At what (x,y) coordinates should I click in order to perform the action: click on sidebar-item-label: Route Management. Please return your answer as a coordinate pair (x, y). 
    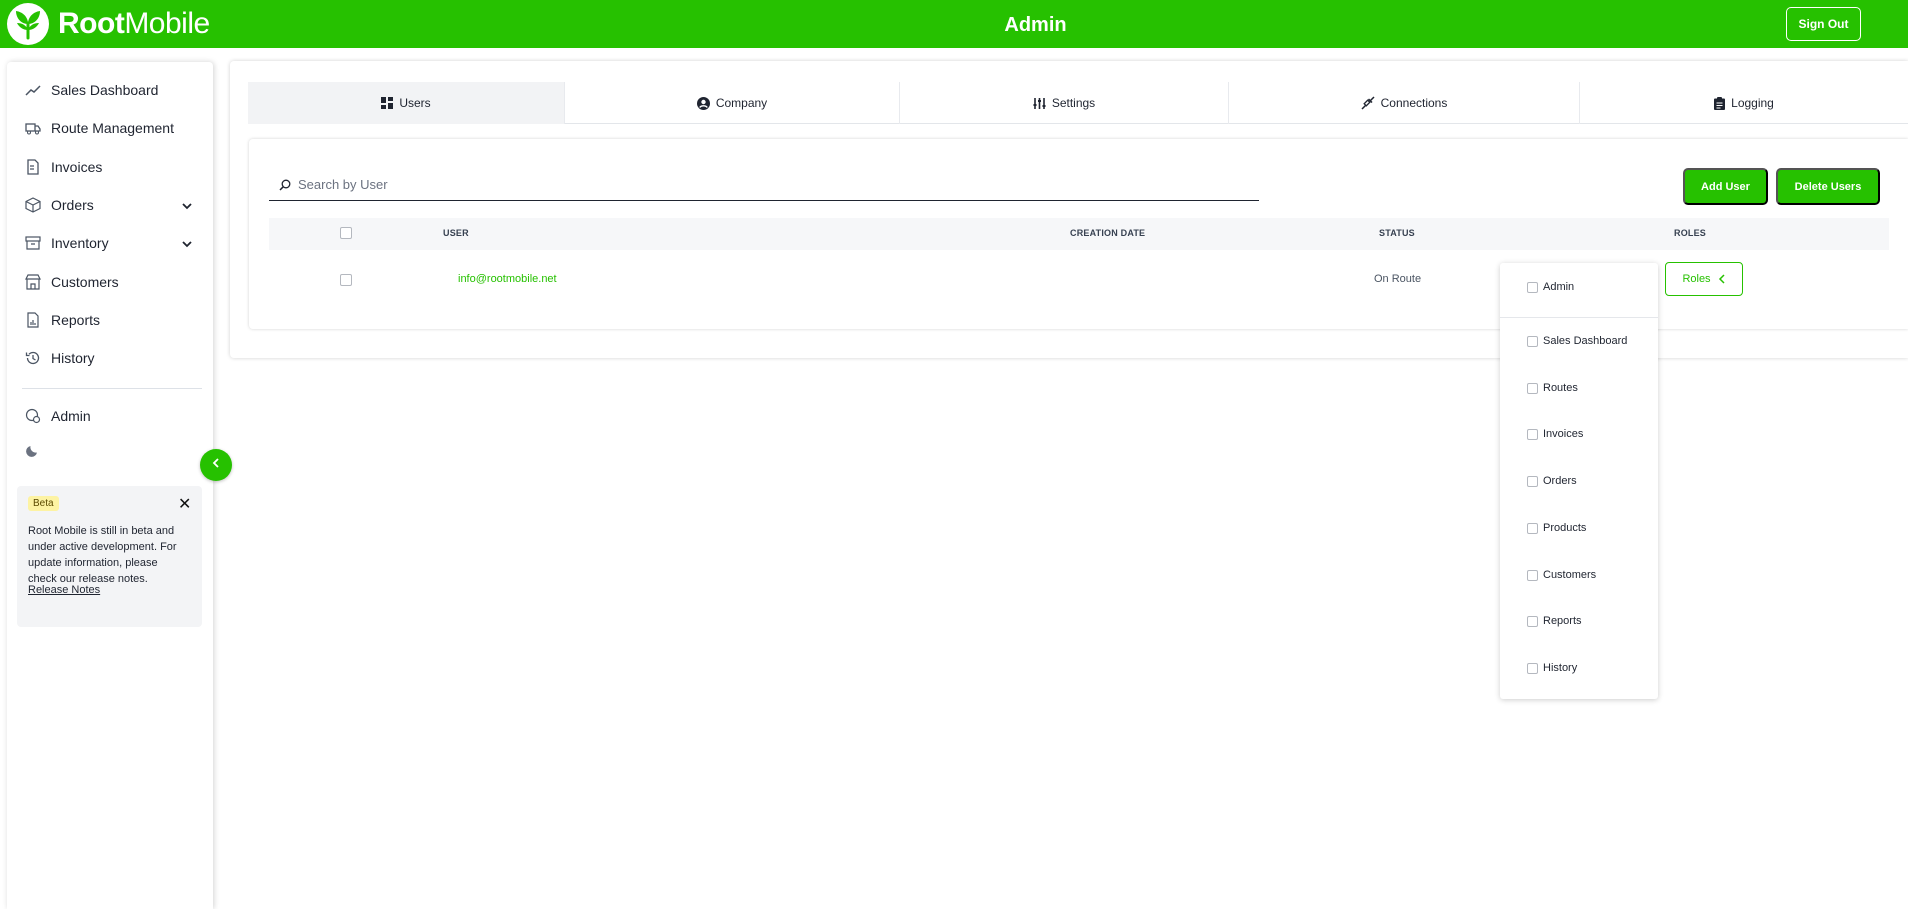
    Looking at the image, I should click on (112, 128).